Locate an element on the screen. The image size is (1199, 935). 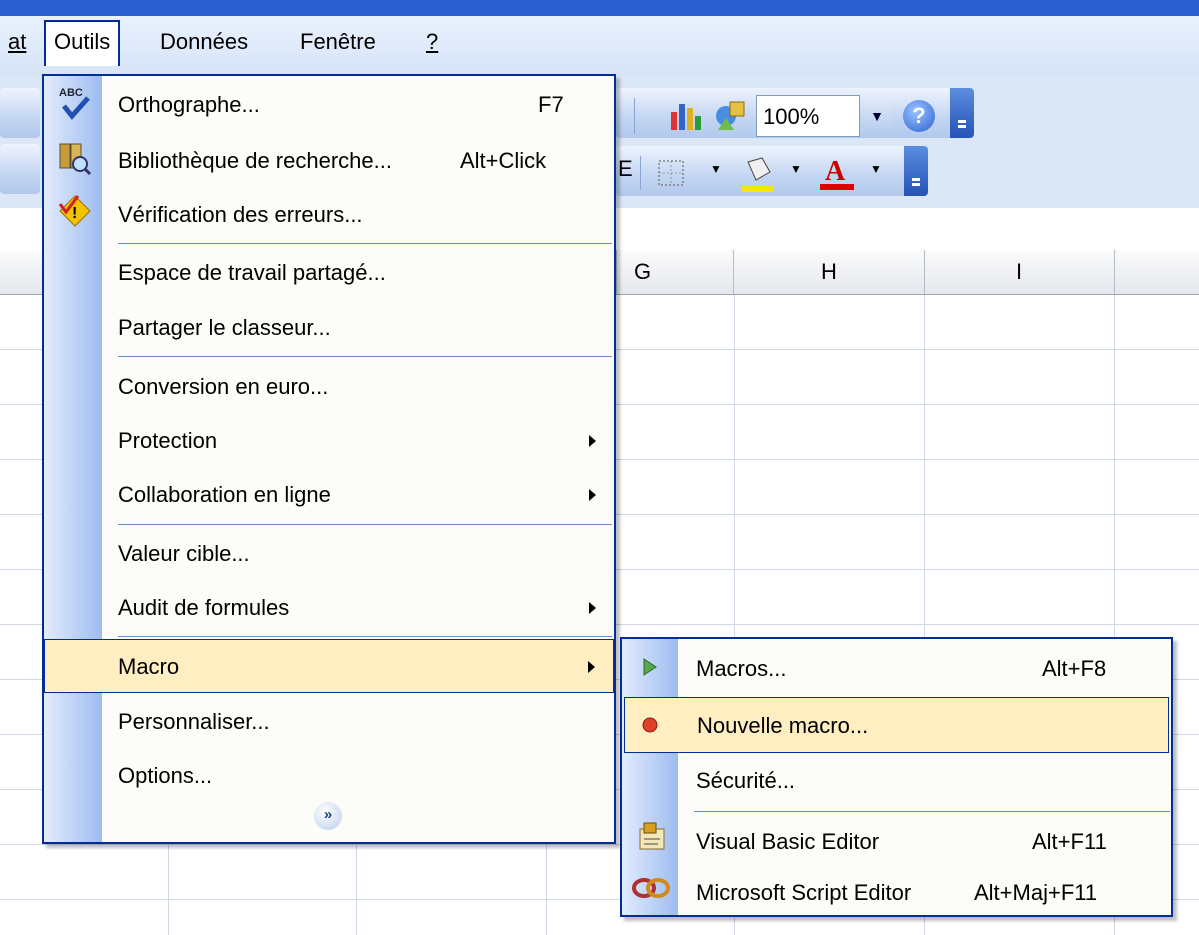
align-right-icon-partial: E is located at coordinates (625, 169).